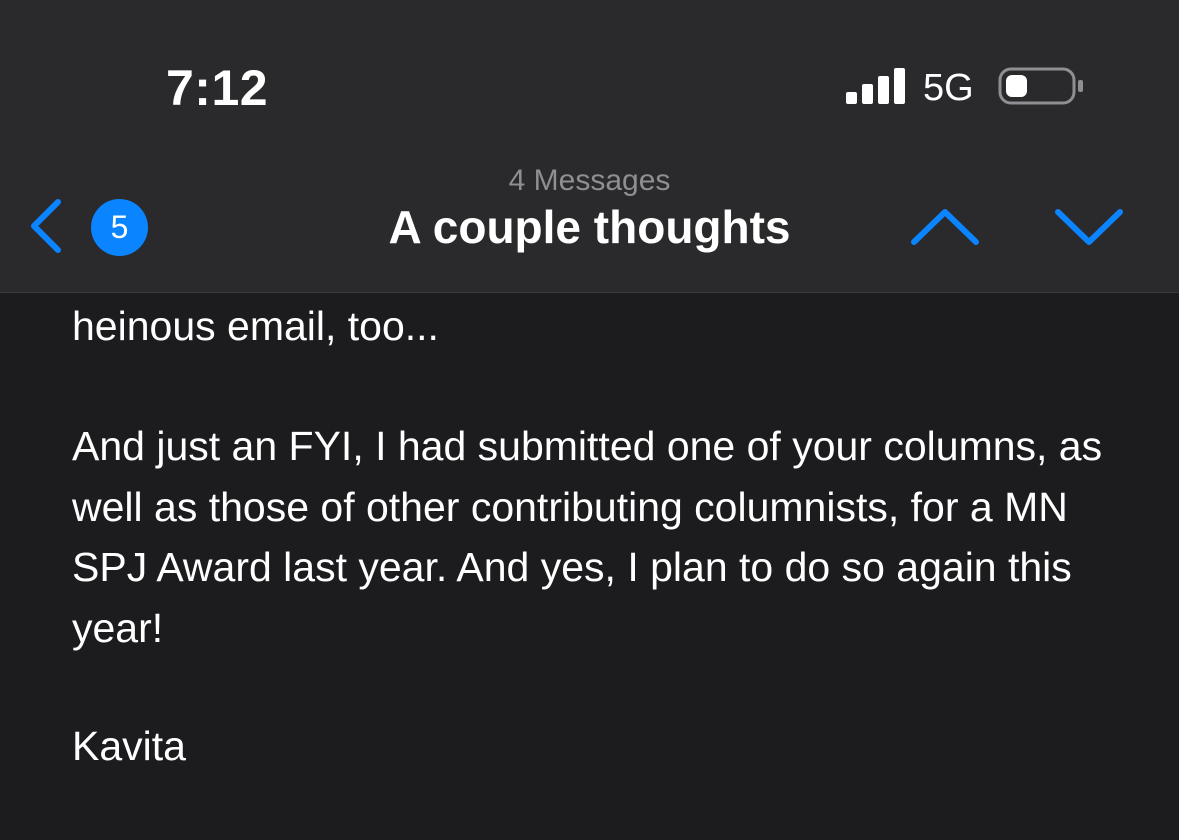 Image resolution: width=1179 pixels, height=840 pixels. Describe the element at coordinates (948, 88) in the screenshot. I see `network-type-label: 5G` at that location.